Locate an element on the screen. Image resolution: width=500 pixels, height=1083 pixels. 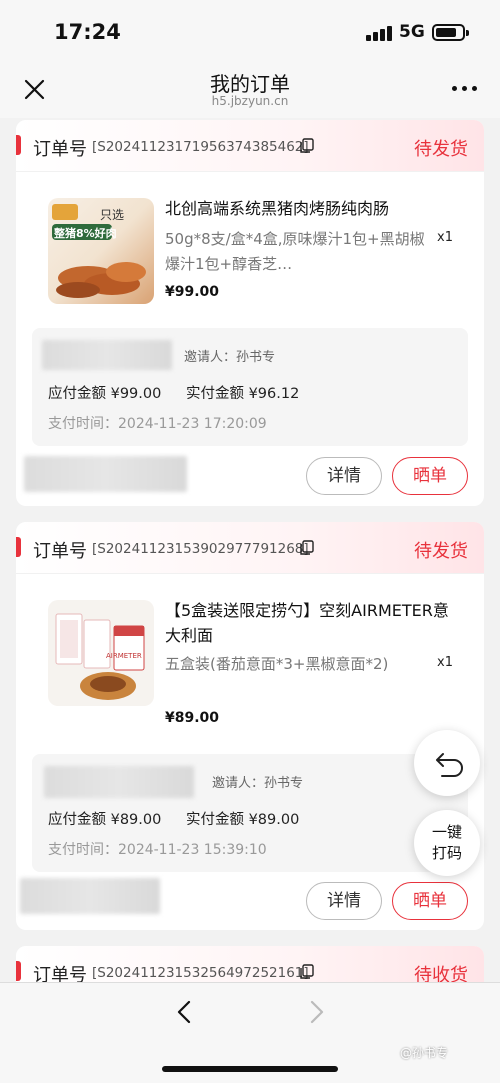
product-image-text: AIRMETER is located at coordinates (124, 656).